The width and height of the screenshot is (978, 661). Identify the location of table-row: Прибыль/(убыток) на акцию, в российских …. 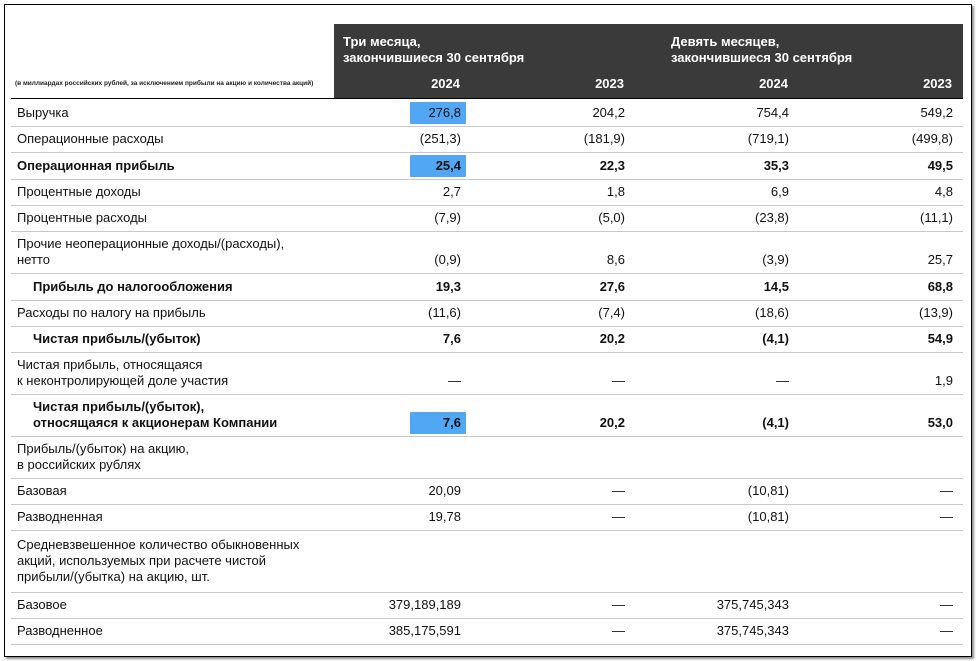
(487, 457).